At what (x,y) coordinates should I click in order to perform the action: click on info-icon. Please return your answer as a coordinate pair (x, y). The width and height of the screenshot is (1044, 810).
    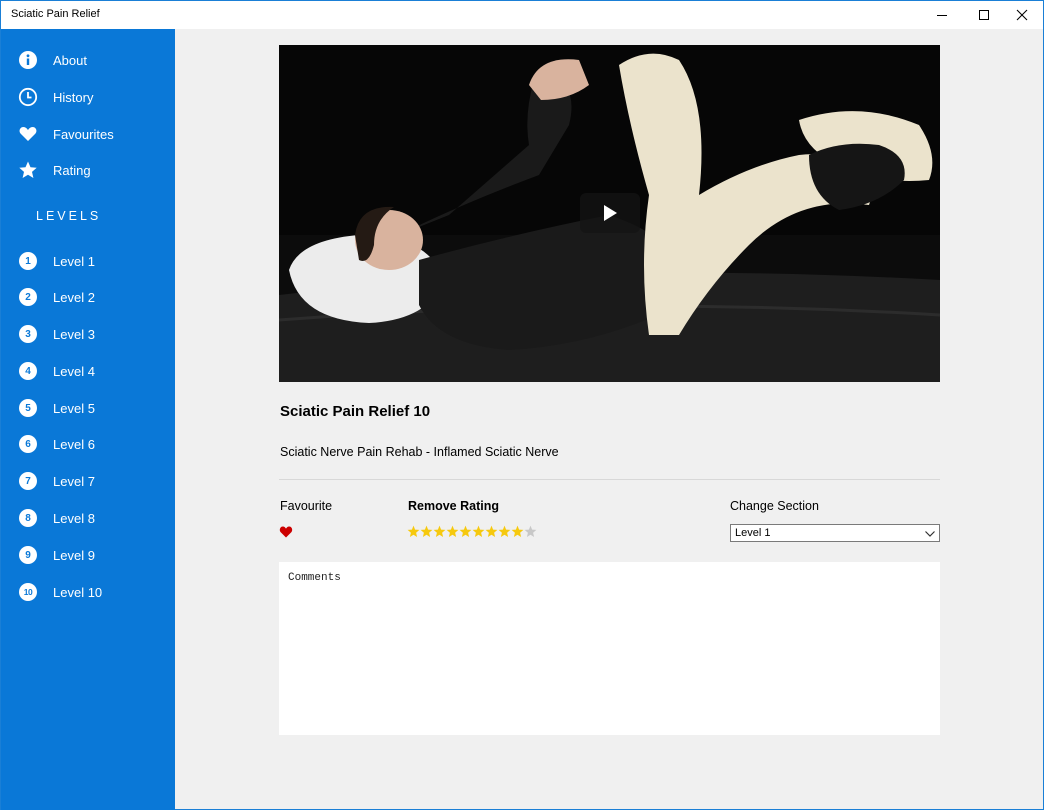
    Looking at the image, I should click on (28, 60).